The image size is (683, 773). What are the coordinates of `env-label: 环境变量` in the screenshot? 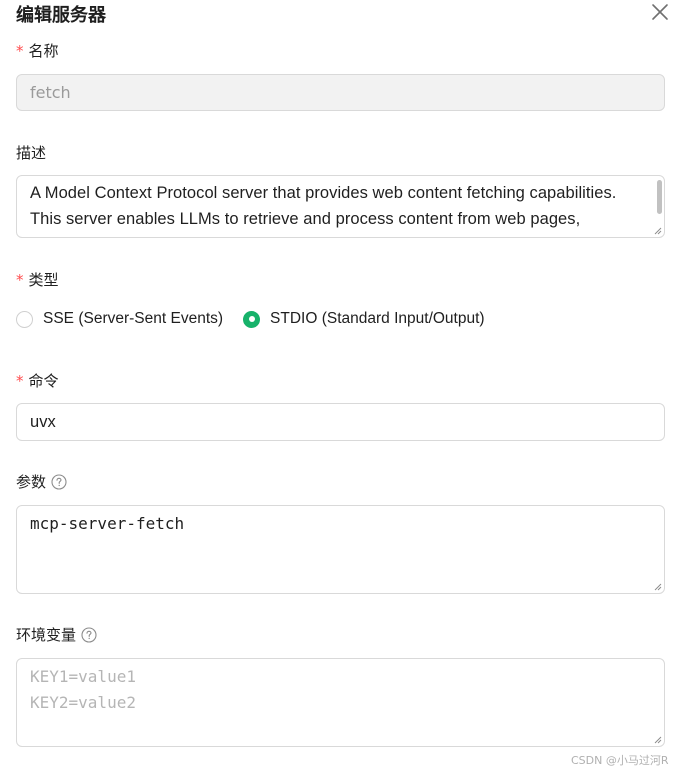 It's located at (56, 635).